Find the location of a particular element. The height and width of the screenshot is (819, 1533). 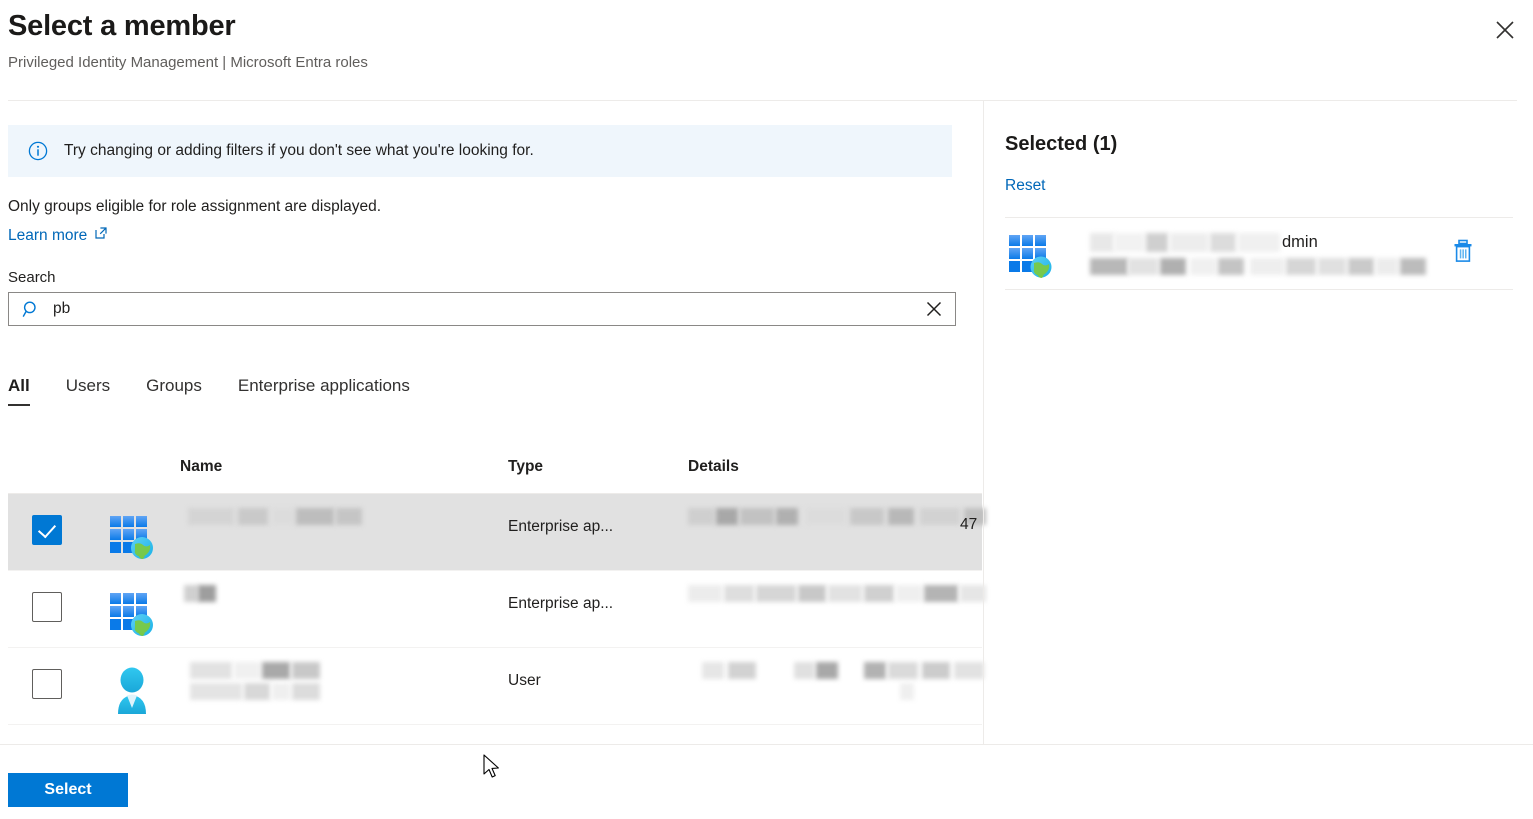

row-type: User is located at coordinates (524, 680).